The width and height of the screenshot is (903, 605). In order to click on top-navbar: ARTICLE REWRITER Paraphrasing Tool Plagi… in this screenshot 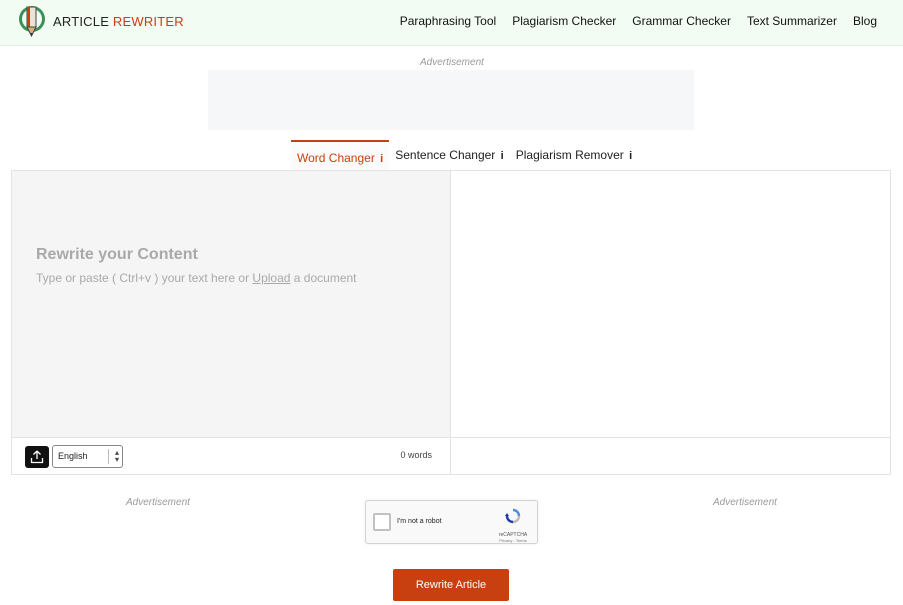, I will do `click(451, 23)`.